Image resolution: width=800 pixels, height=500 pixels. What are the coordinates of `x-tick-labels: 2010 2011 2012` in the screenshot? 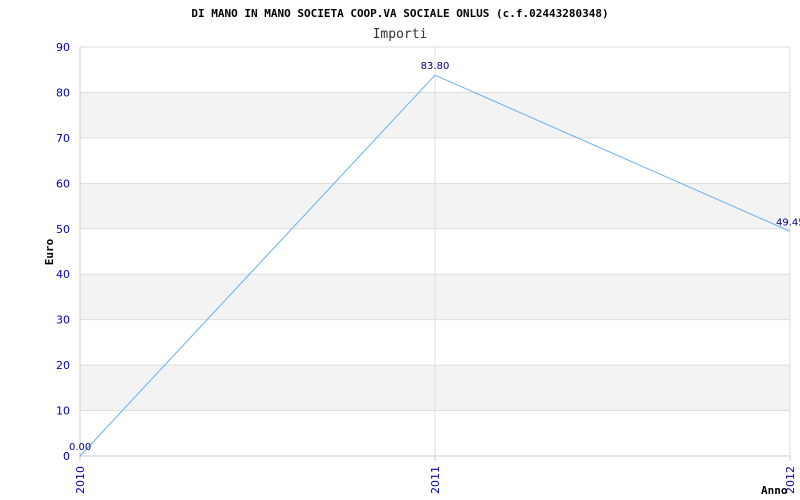 It's located at (435, 480).